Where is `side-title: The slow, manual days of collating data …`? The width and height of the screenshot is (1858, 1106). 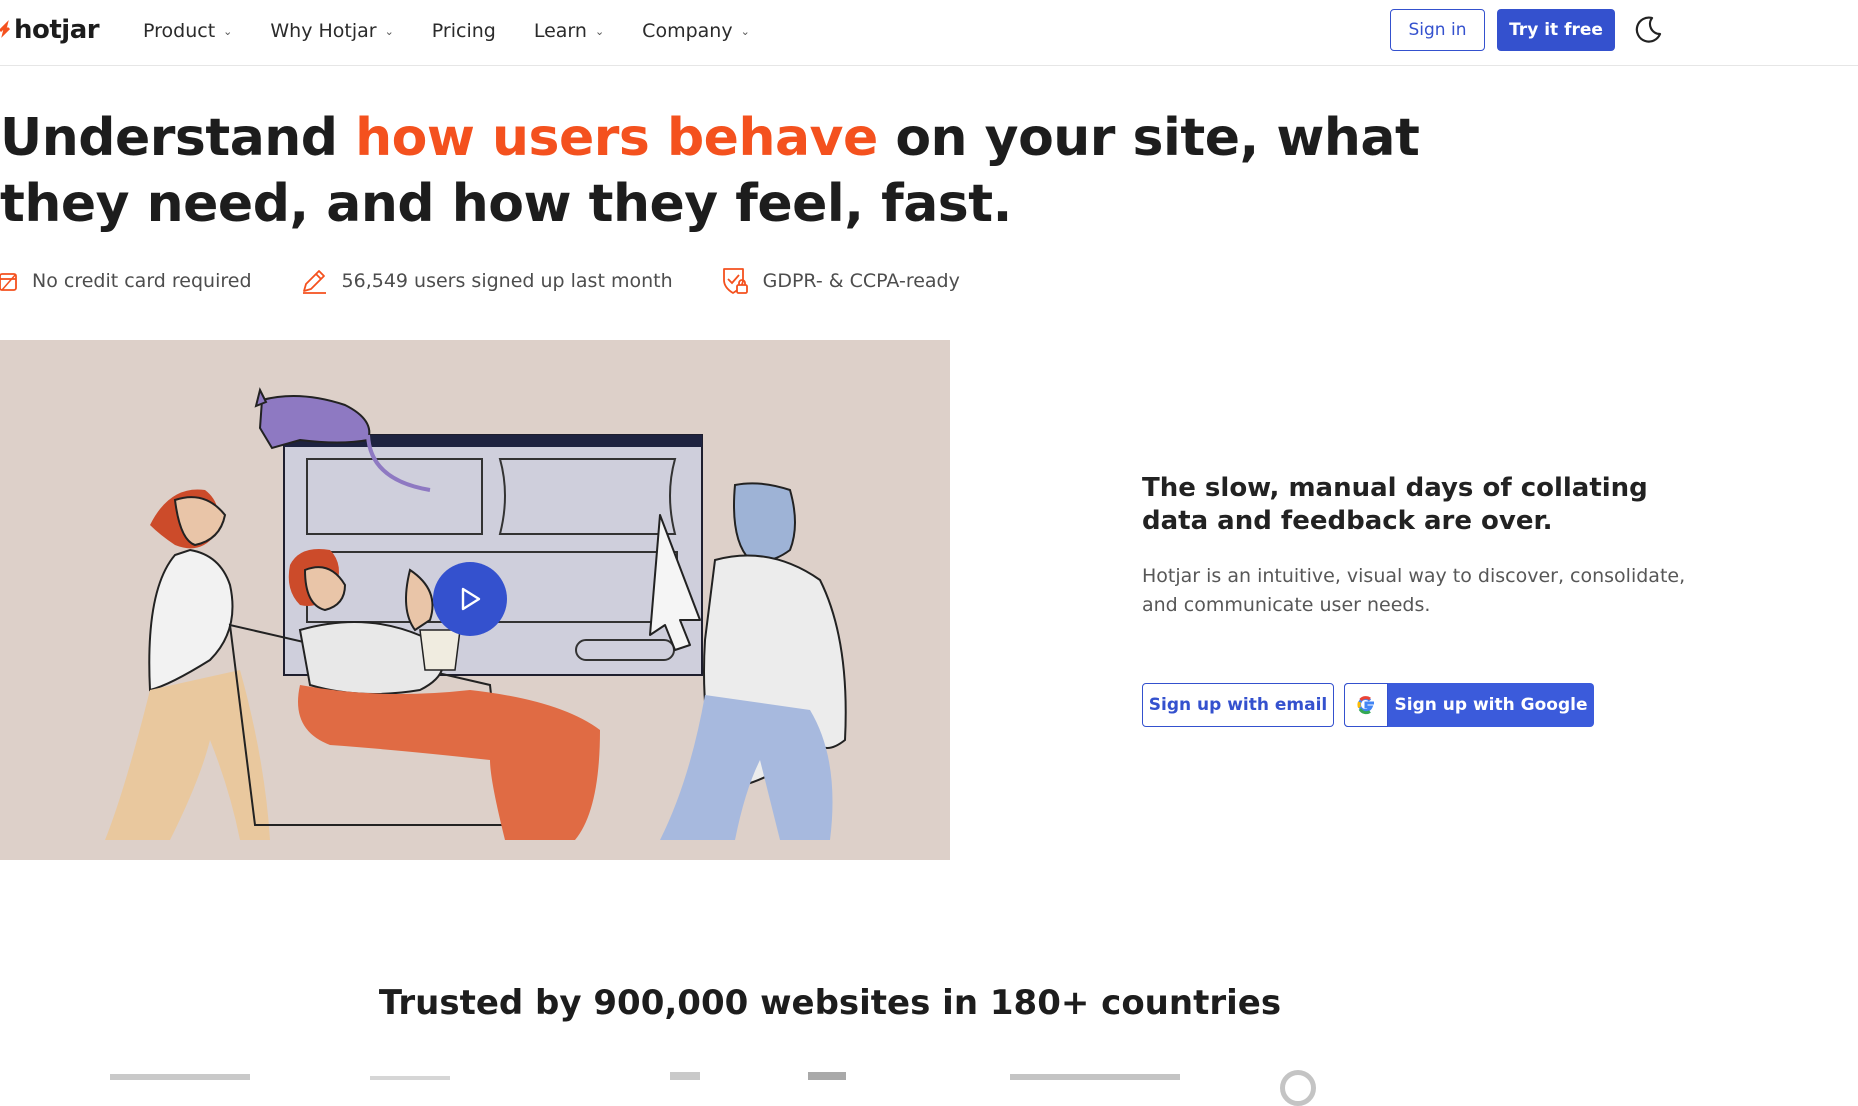 side-title: The slow, manual days of collating data … is located at coordinates (1395, 504).